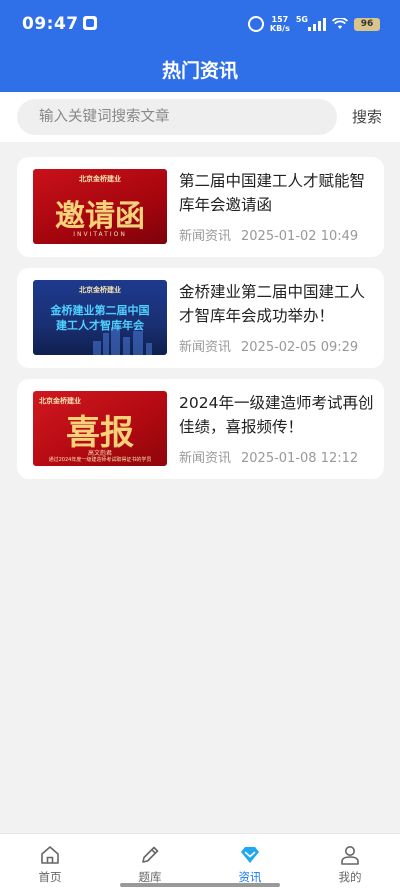  I want to click on article-thumbnail: 北京金桥建业 金桥建业第二届中国 建工人才智库年会, so click(100, 317).